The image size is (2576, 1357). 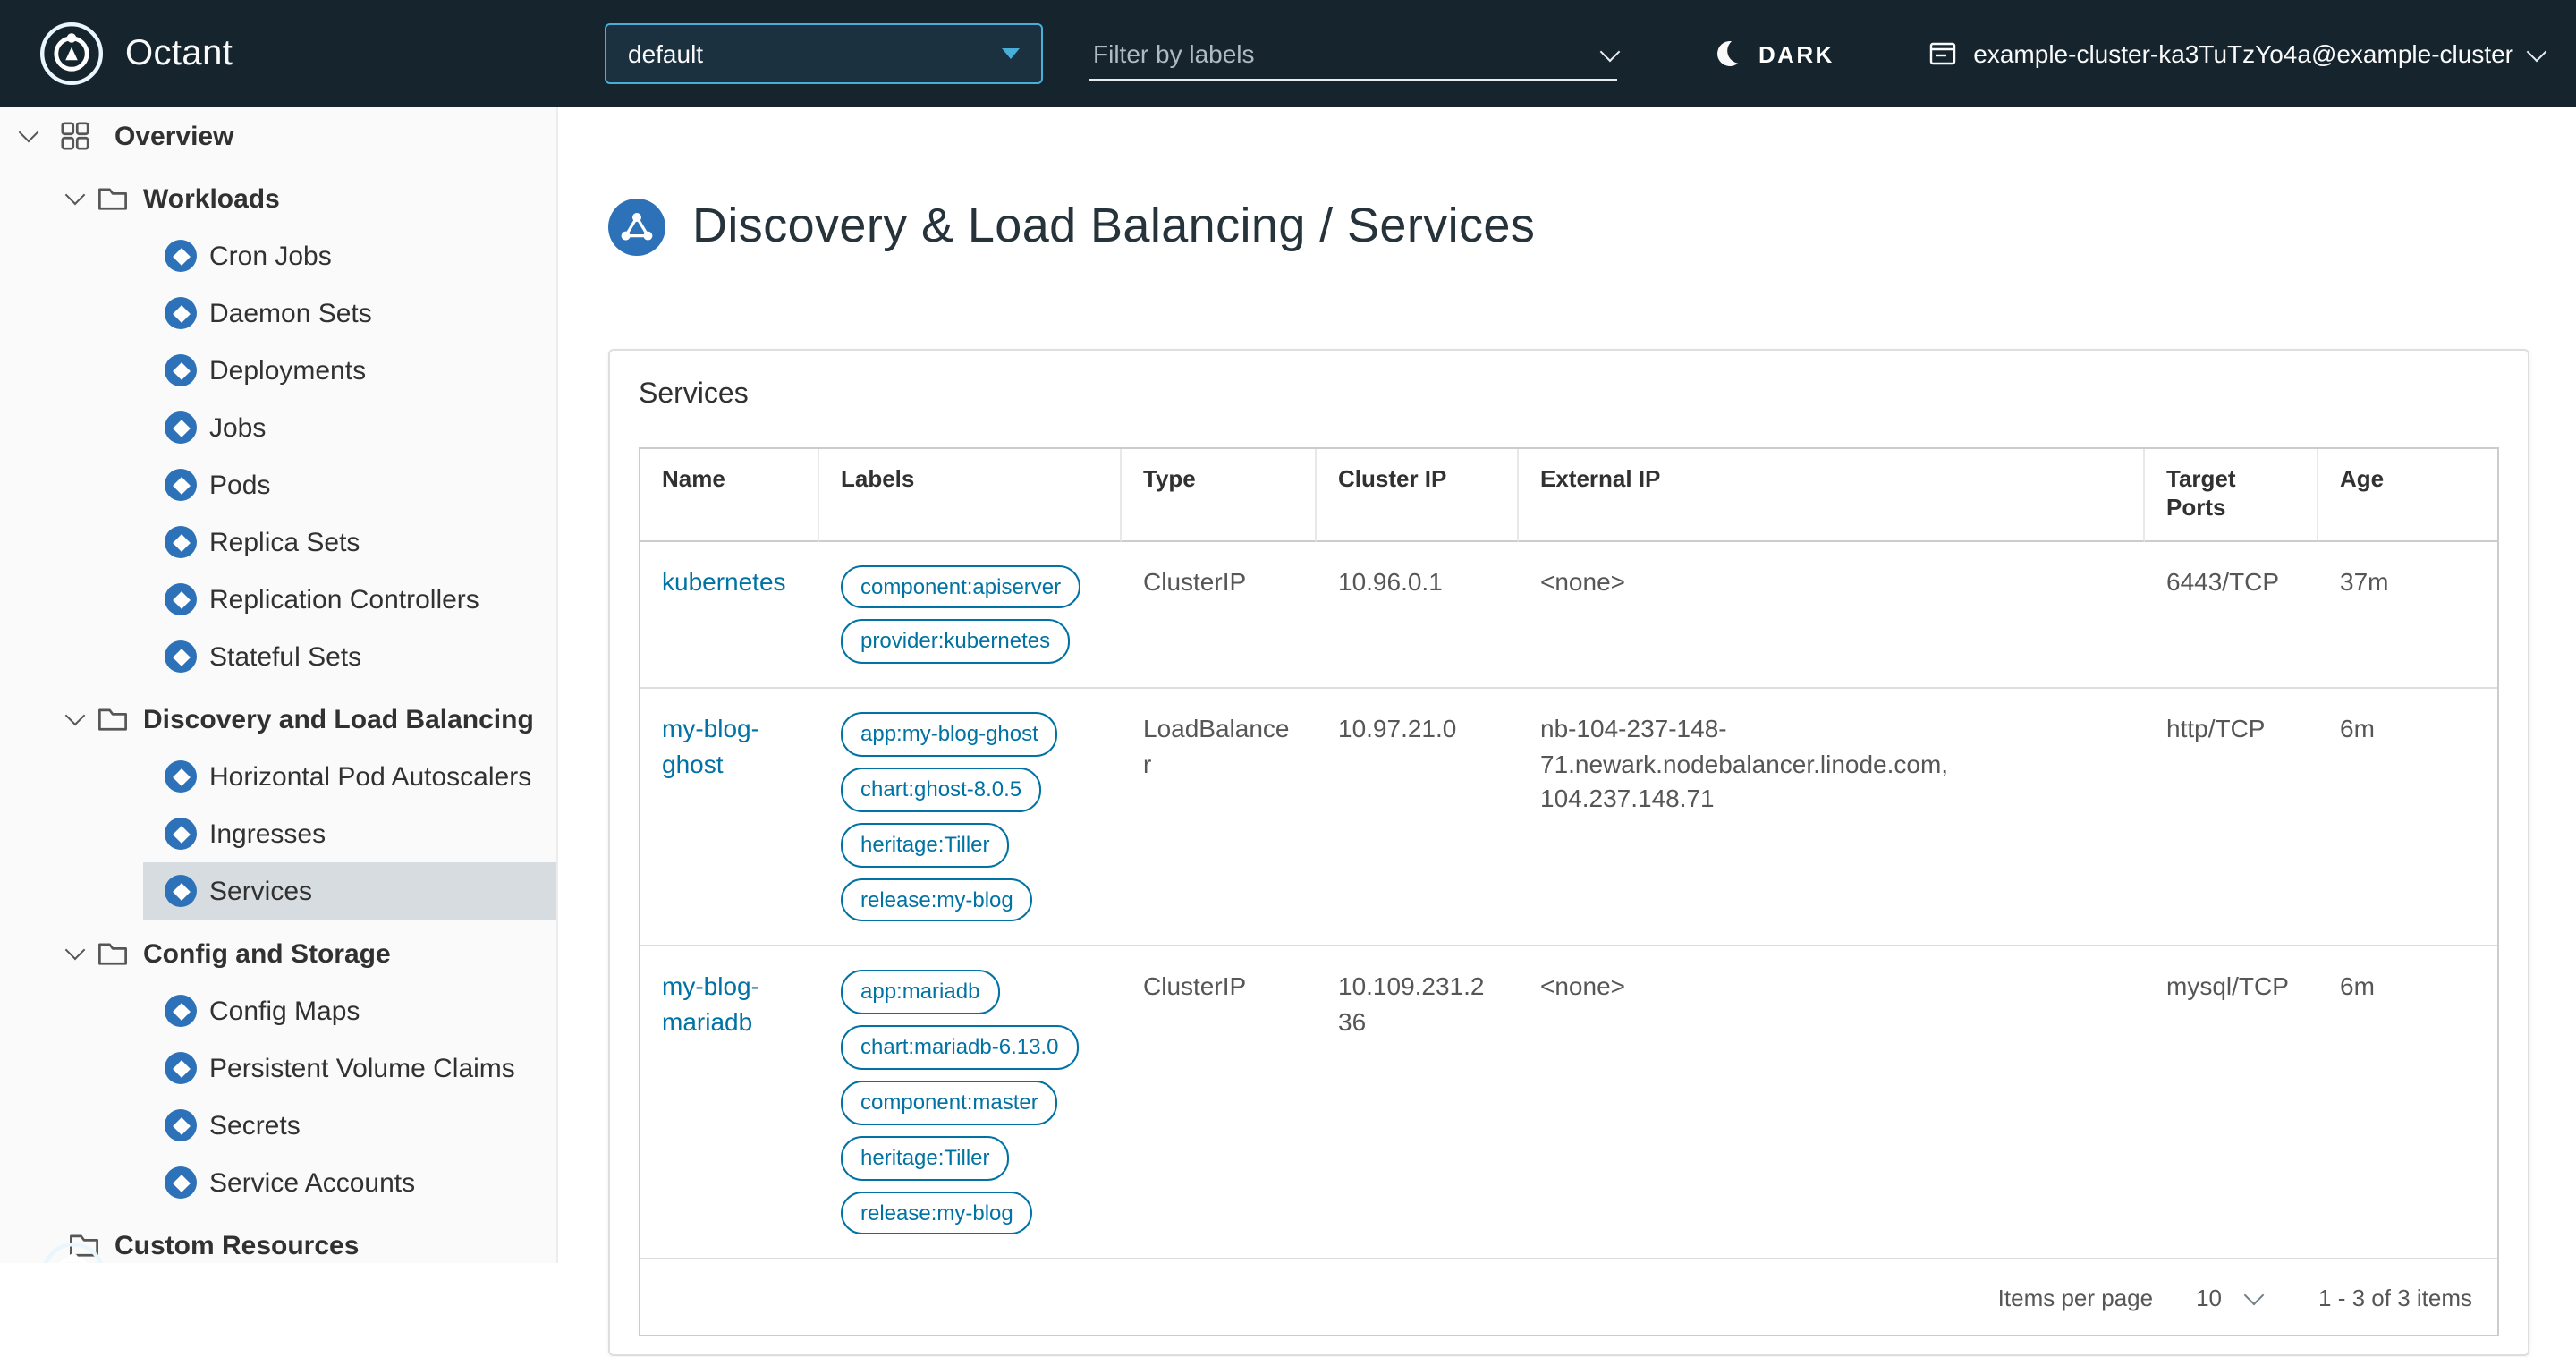 I want to click on window-icon, so click(x=1942, y=54).